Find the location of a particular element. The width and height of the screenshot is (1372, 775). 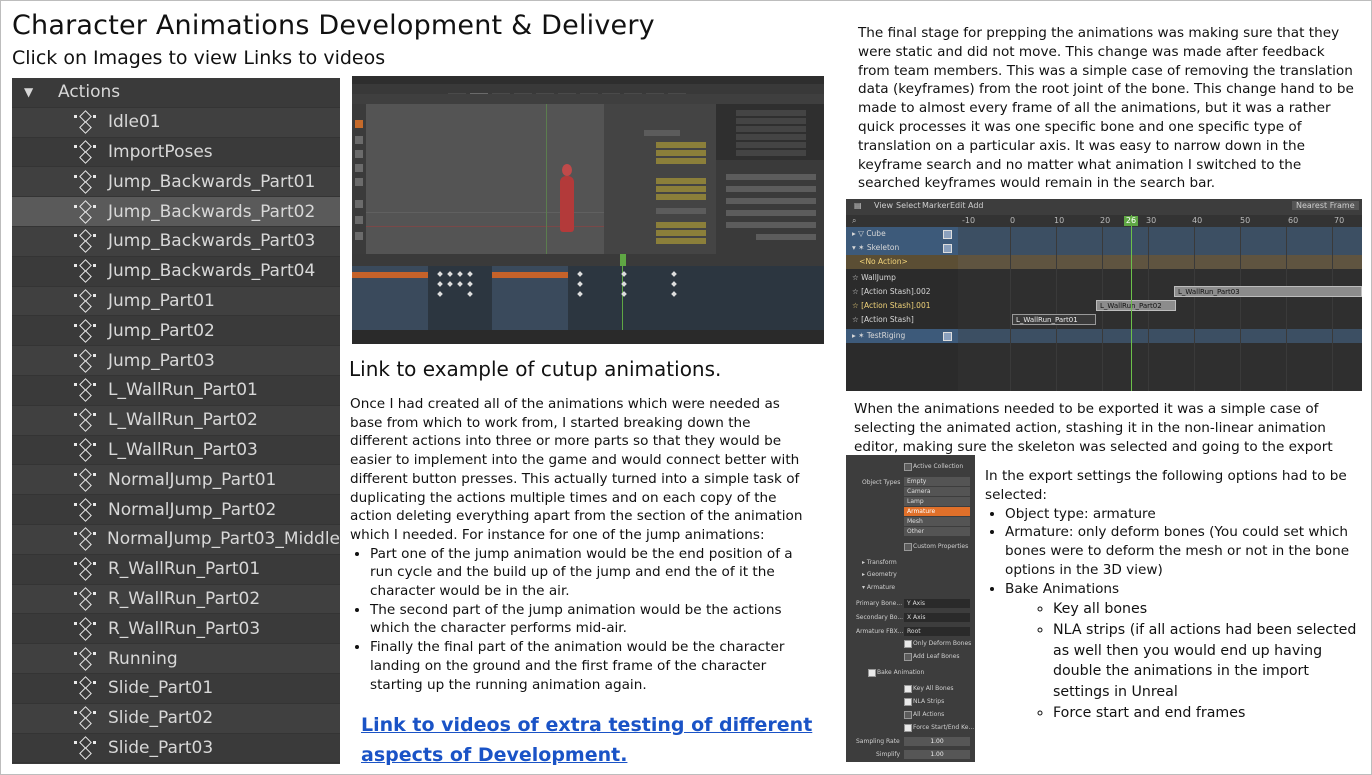

add-leaf-bones-checkbox is located at coordinates (908, 657).